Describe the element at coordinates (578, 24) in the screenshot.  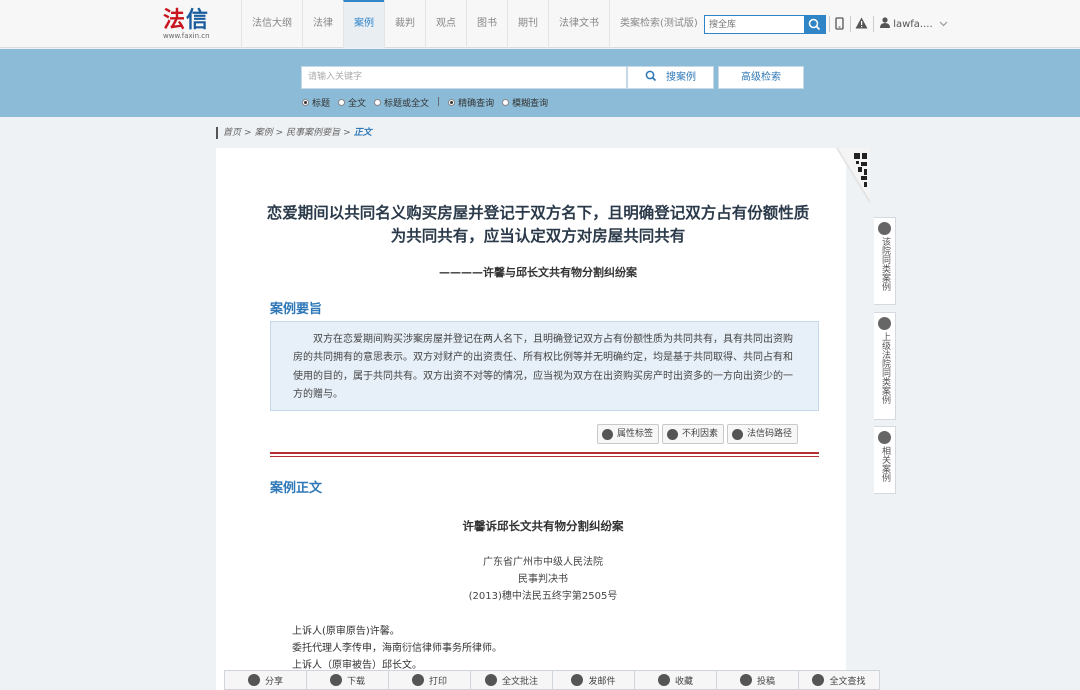
I see `nav-item-legal-docs: 法律文书` at that location.